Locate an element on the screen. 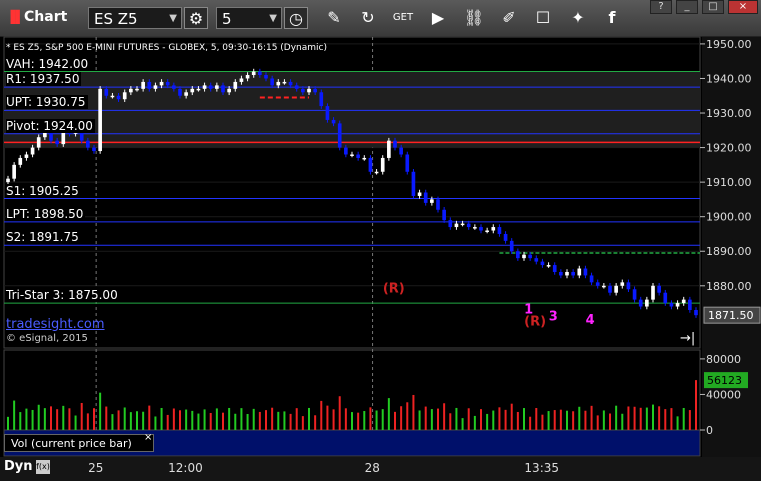 This screenshot has width=761, height=481. price-tick-label: 1940.00 is located at coordinates (729, 78).